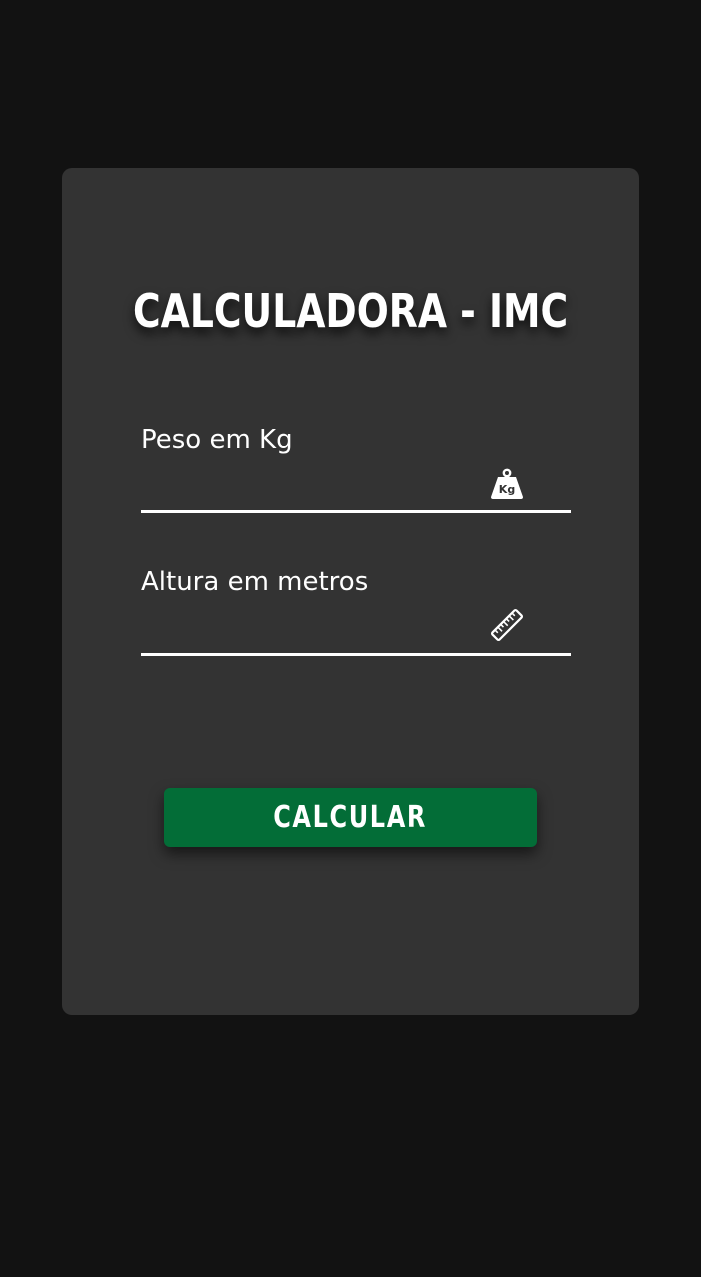 The width and height of the screenshot is (701, 1277). Describe the element at coordinates (311, 630) in the screenshot. I see `height-input` at that location.